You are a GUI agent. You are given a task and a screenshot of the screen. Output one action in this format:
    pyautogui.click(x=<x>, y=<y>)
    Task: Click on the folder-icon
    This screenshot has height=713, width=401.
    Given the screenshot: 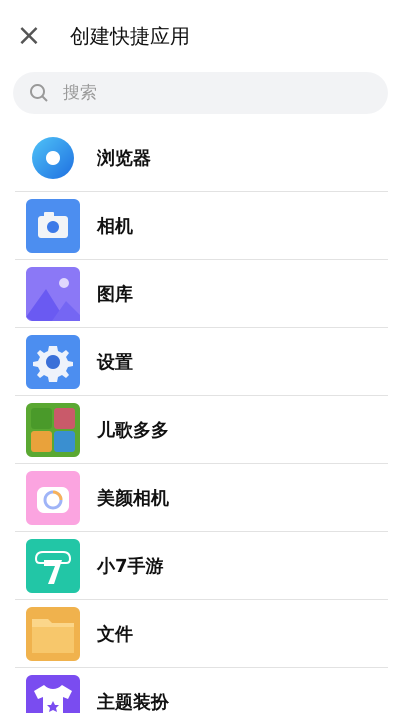 What is the action you would take?
    pyautogui.click(x=53, y=633)
    